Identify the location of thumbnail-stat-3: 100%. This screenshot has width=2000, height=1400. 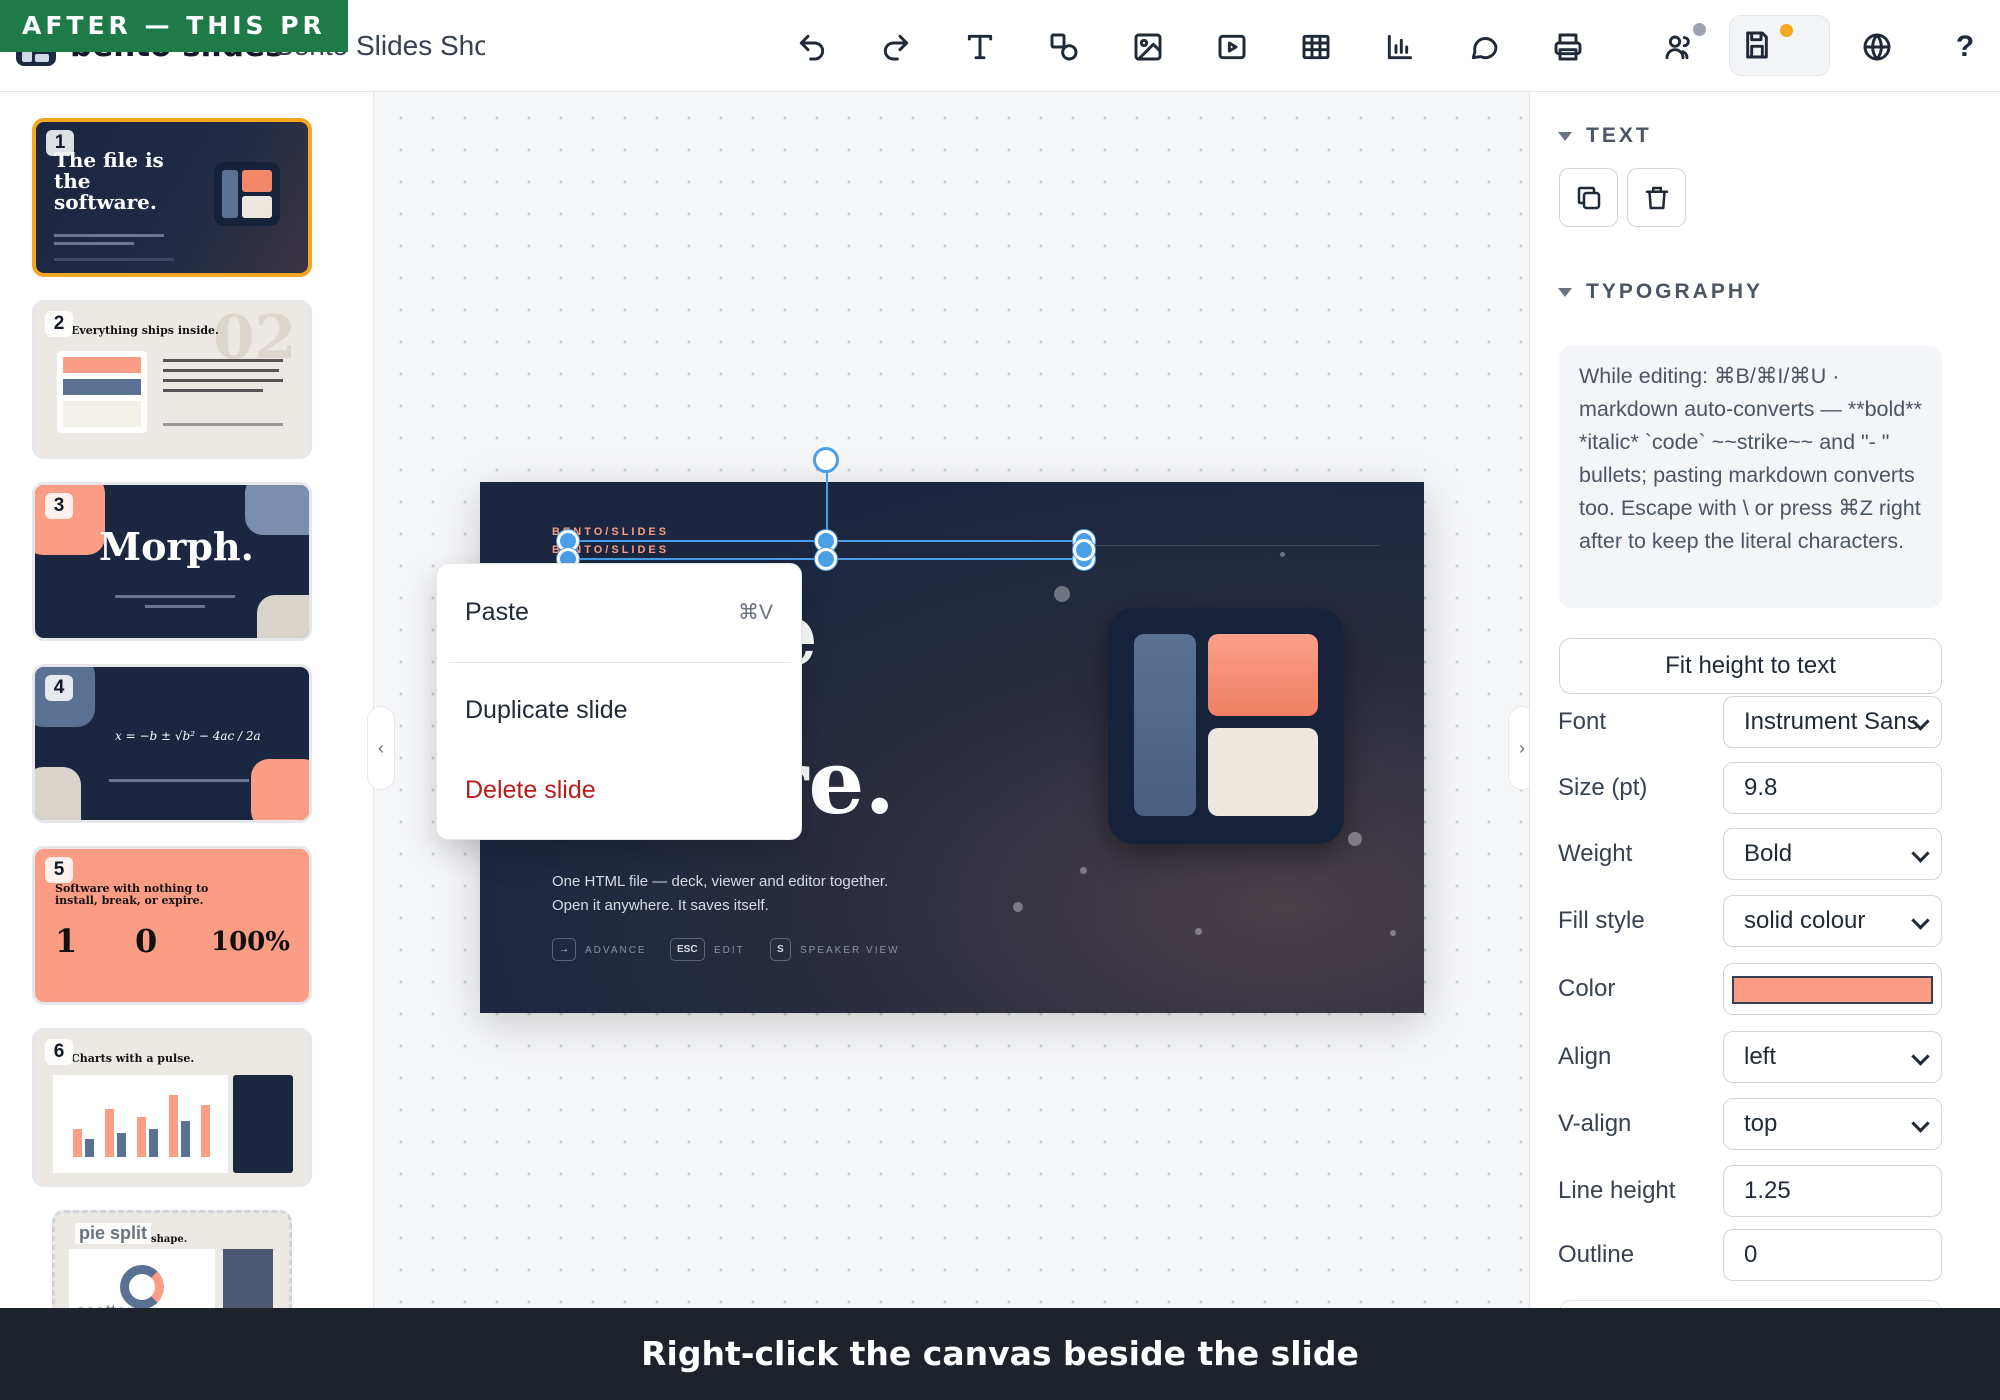
(250, 942).